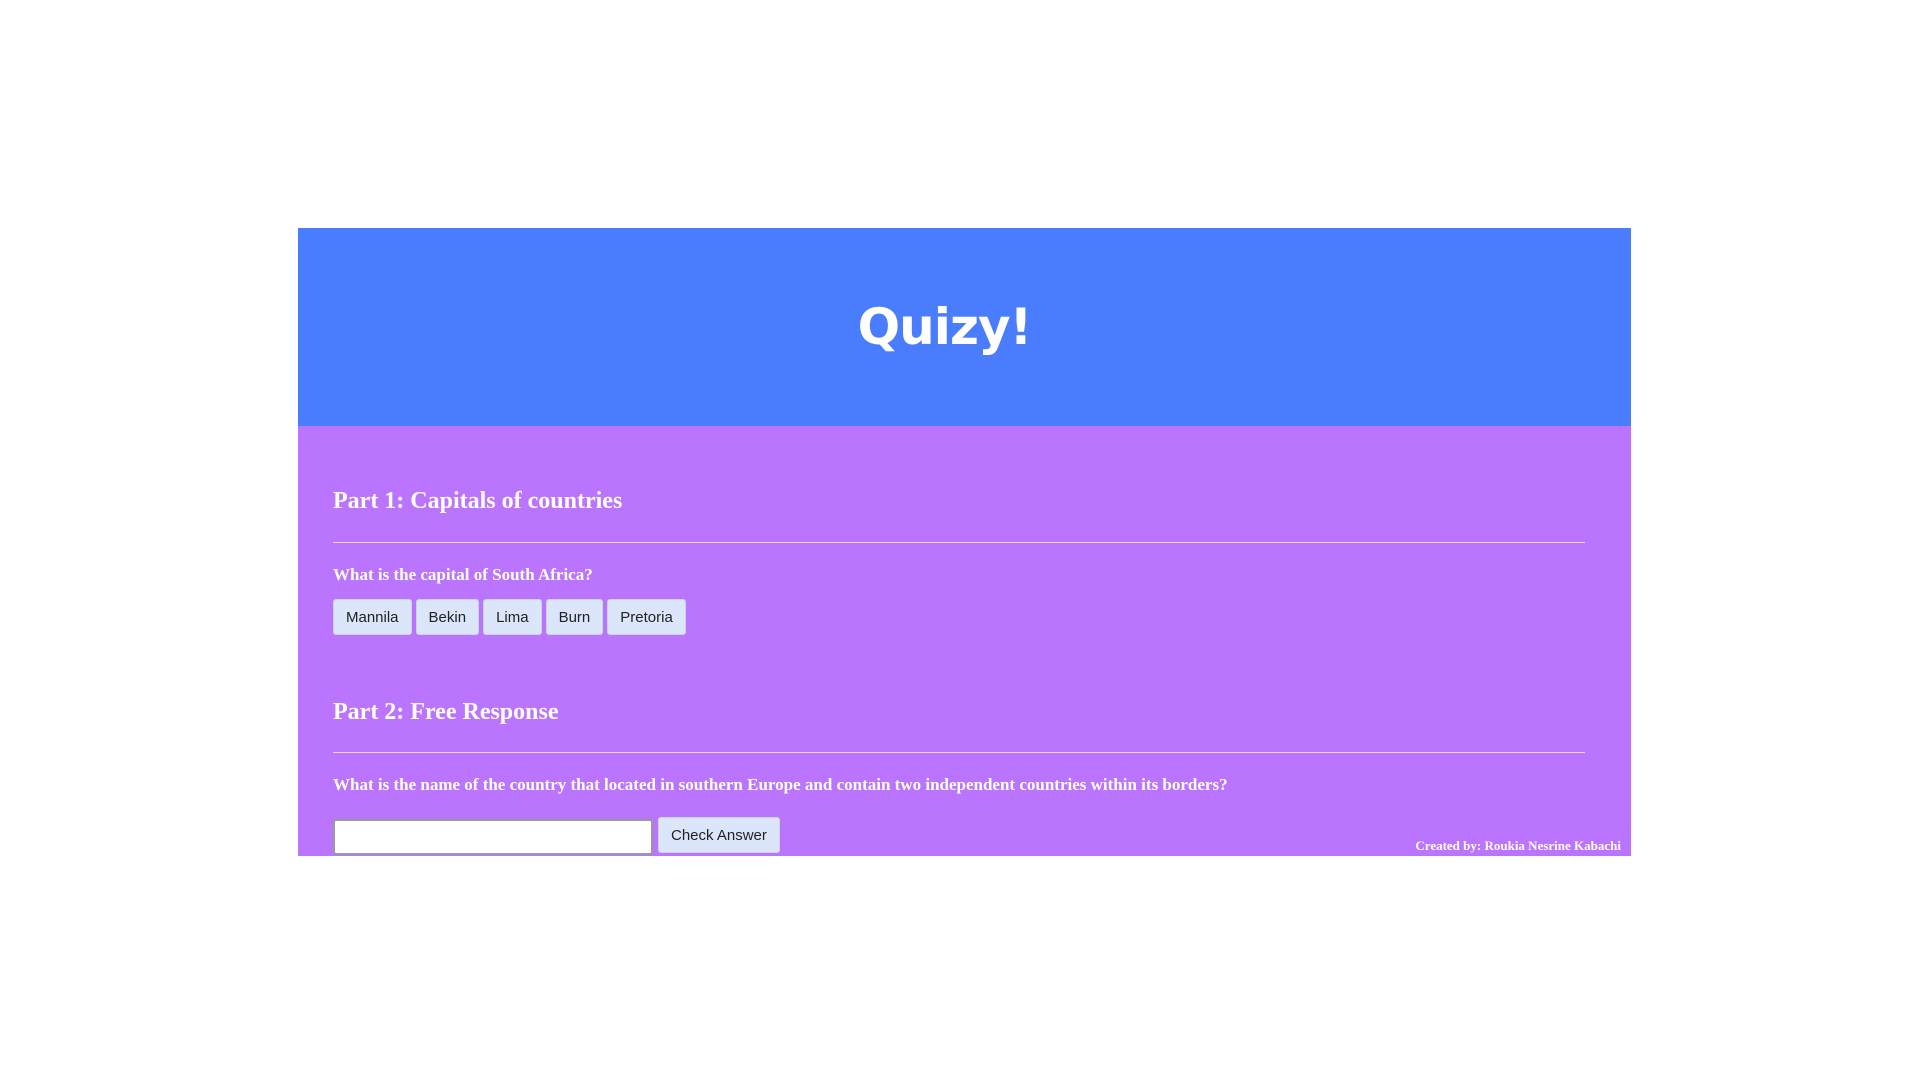  What do you see at coordinates (574, 617) in the screenshot?
I see `answer-button-burn: Burn` at bounding box center [574, 617].